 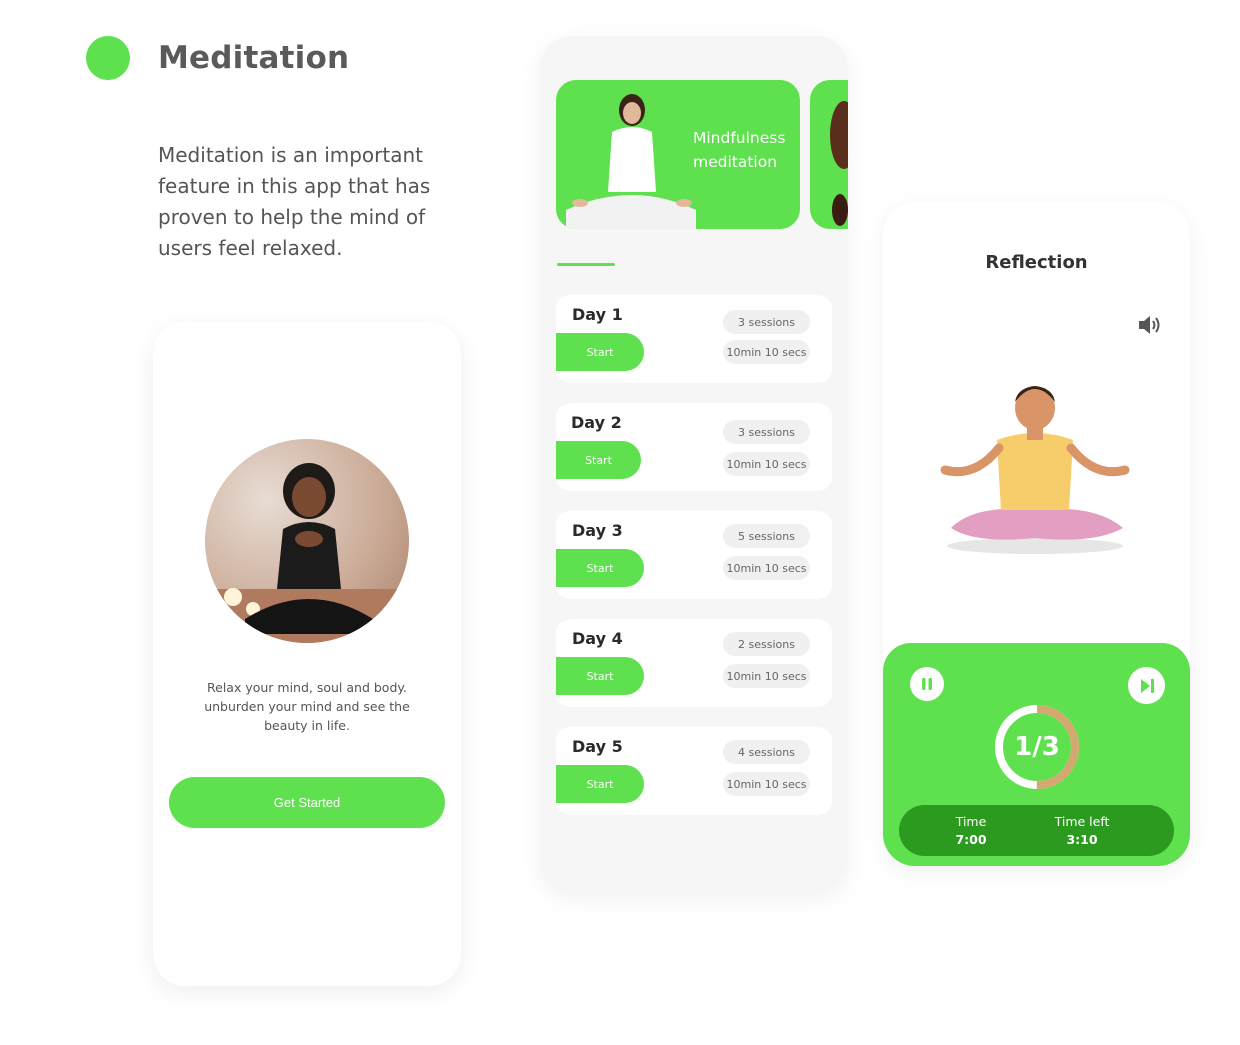 What do you see at coordinates (1146, 685) in the screenshot?
I see `skip-next-icon` at bounding box center [1146, 685].